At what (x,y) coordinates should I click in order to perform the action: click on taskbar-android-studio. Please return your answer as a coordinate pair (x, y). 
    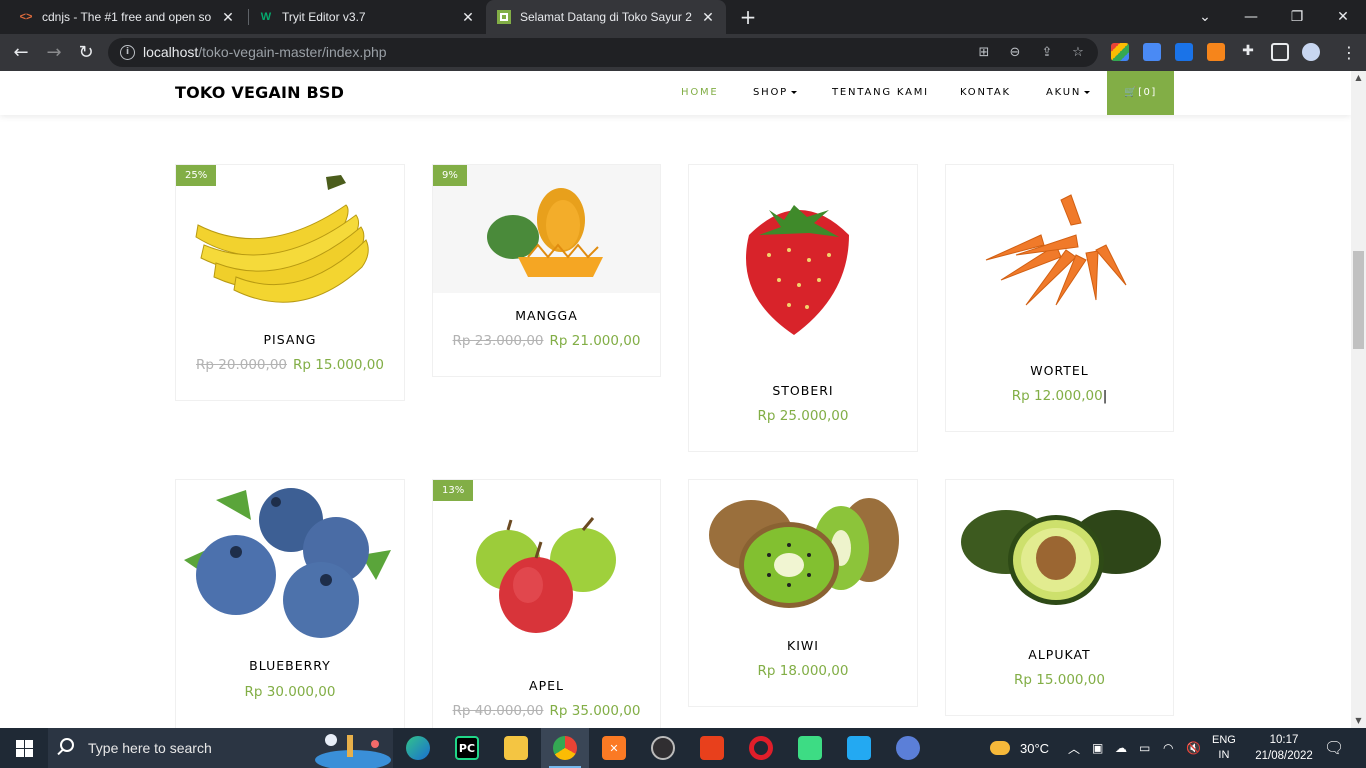
    Looking at the image, I should click on (810, 748).